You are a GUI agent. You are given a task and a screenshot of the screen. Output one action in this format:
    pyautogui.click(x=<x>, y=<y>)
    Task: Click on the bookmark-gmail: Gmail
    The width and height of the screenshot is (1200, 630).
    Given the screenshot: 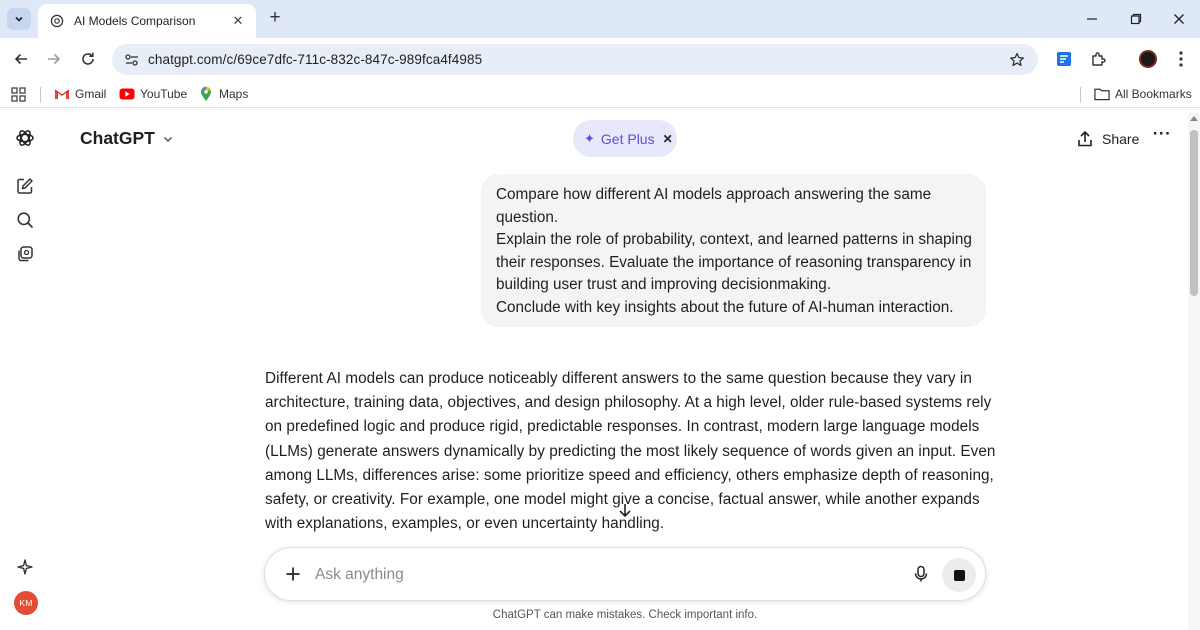 What is the action you would take?
    pyautogui.click(x=80, y=94)
    